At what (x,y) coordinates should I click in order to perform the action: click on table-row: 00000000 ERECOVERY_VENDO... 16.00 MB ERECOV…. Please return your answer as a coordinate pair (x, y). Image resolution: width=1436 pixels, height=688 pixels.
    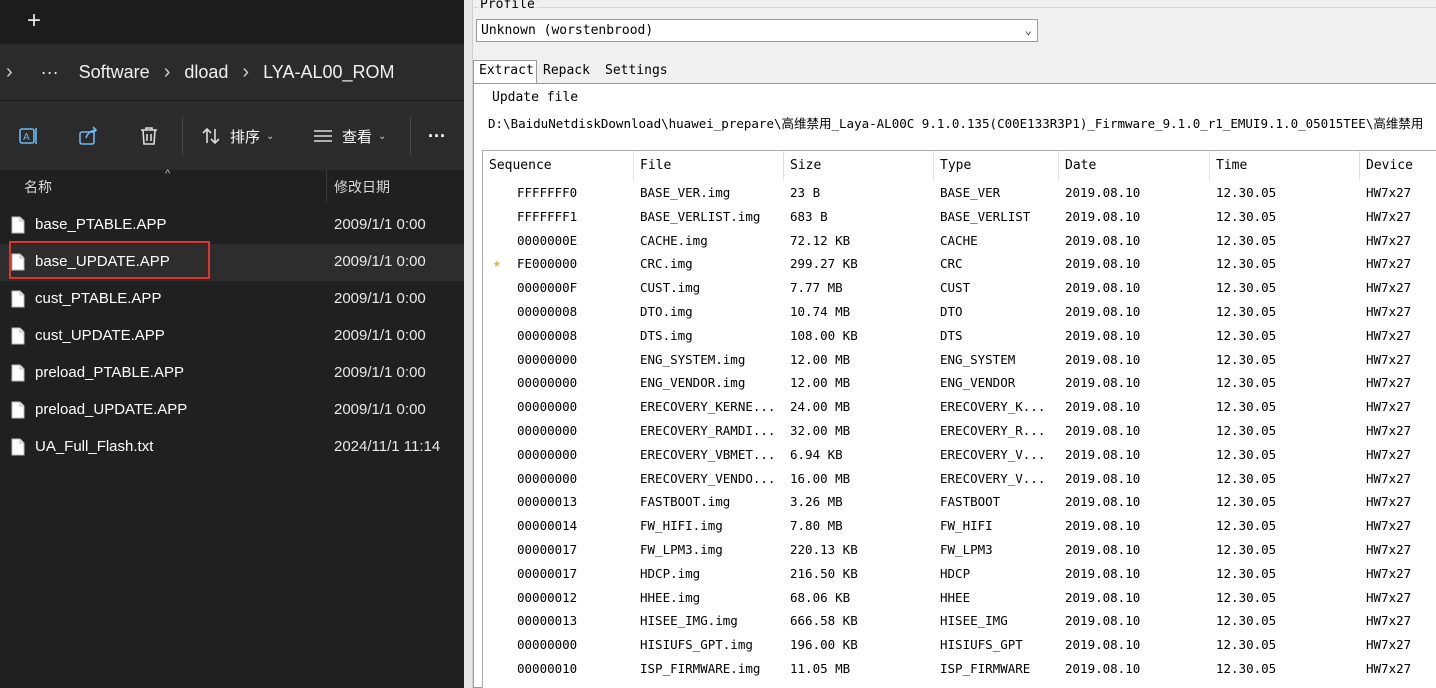
    Looking at the image, I should click on (959, 479).